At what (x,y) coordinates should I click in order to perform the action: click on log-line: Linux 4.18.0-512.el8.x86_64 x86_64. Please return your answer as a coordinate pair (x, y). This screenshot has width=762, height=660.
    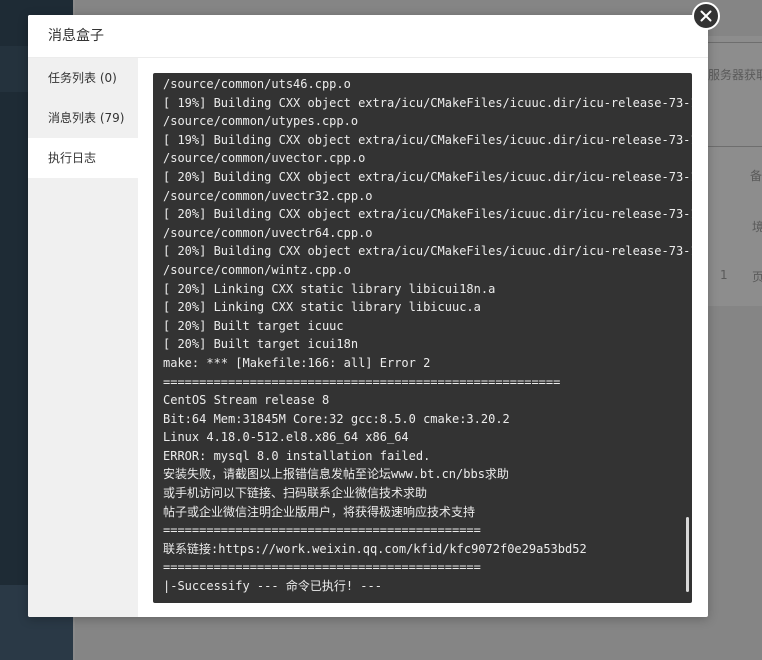
    Looking at the image, I should click on (286, 437).